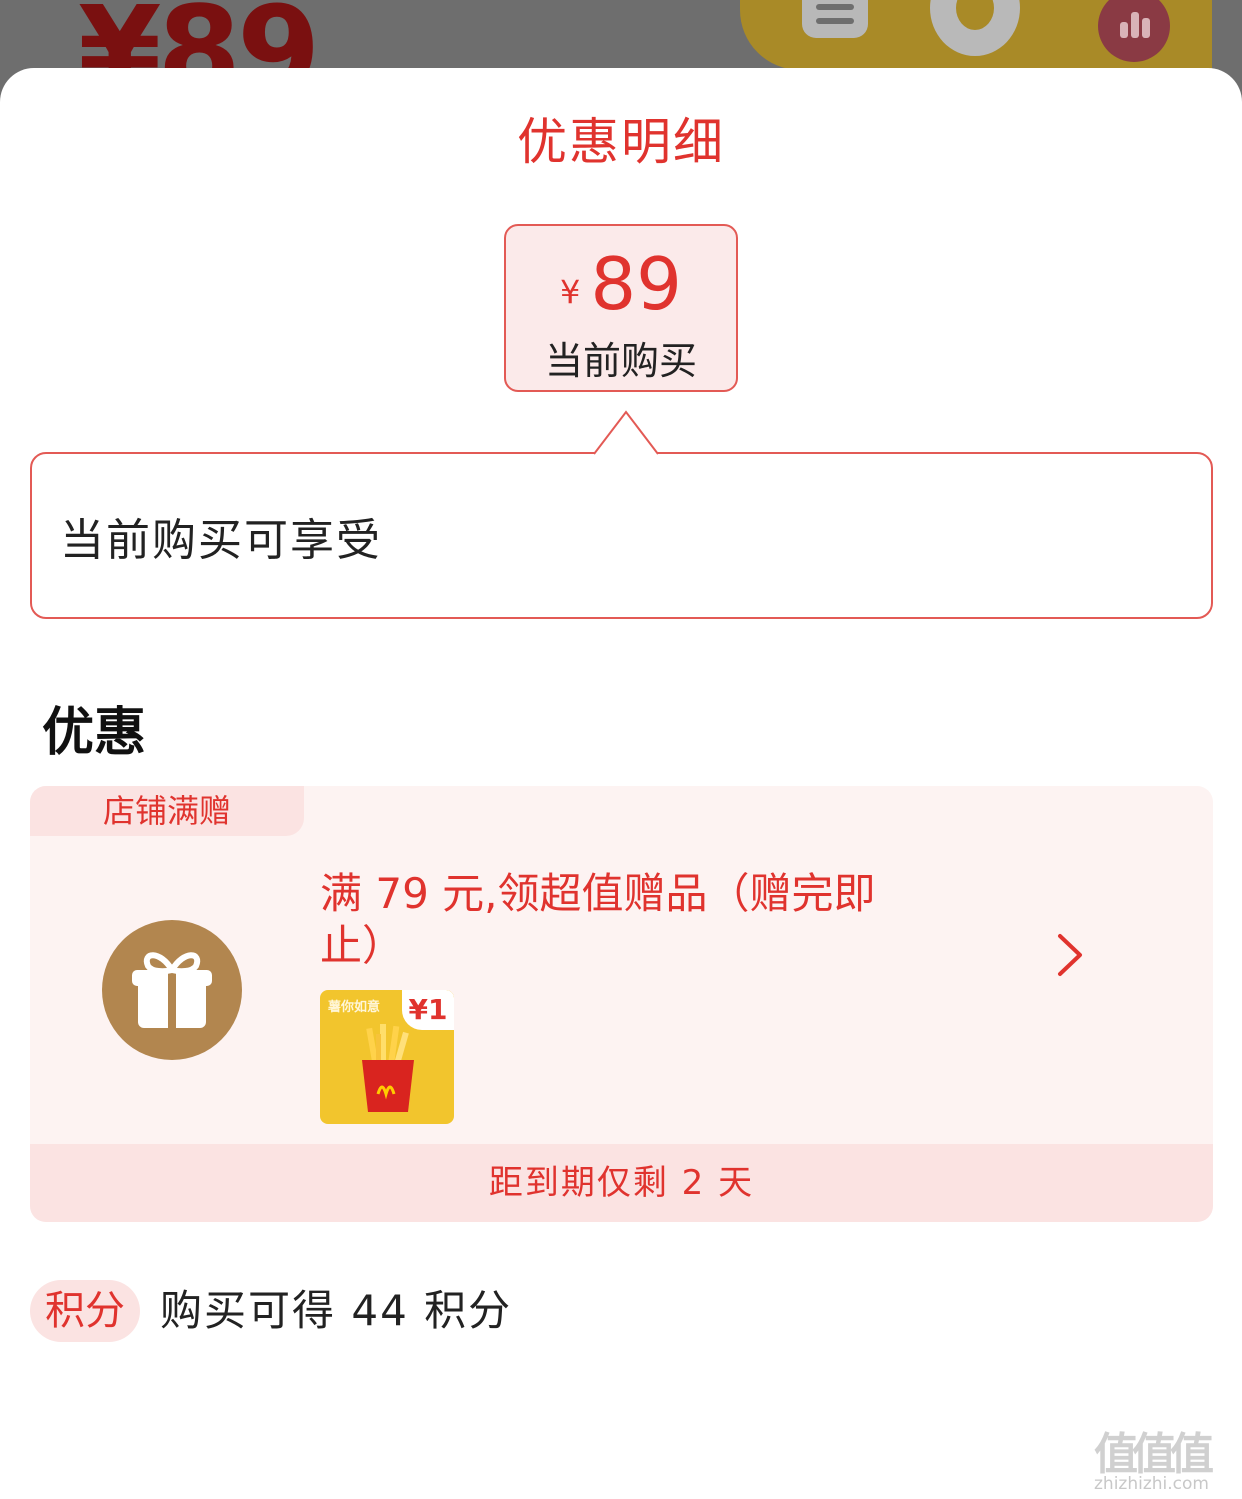  What do you see at coordinates (85, 1311) in the screenshot?
I see `points-badge: 积分` at bounding box center [85, 1311].